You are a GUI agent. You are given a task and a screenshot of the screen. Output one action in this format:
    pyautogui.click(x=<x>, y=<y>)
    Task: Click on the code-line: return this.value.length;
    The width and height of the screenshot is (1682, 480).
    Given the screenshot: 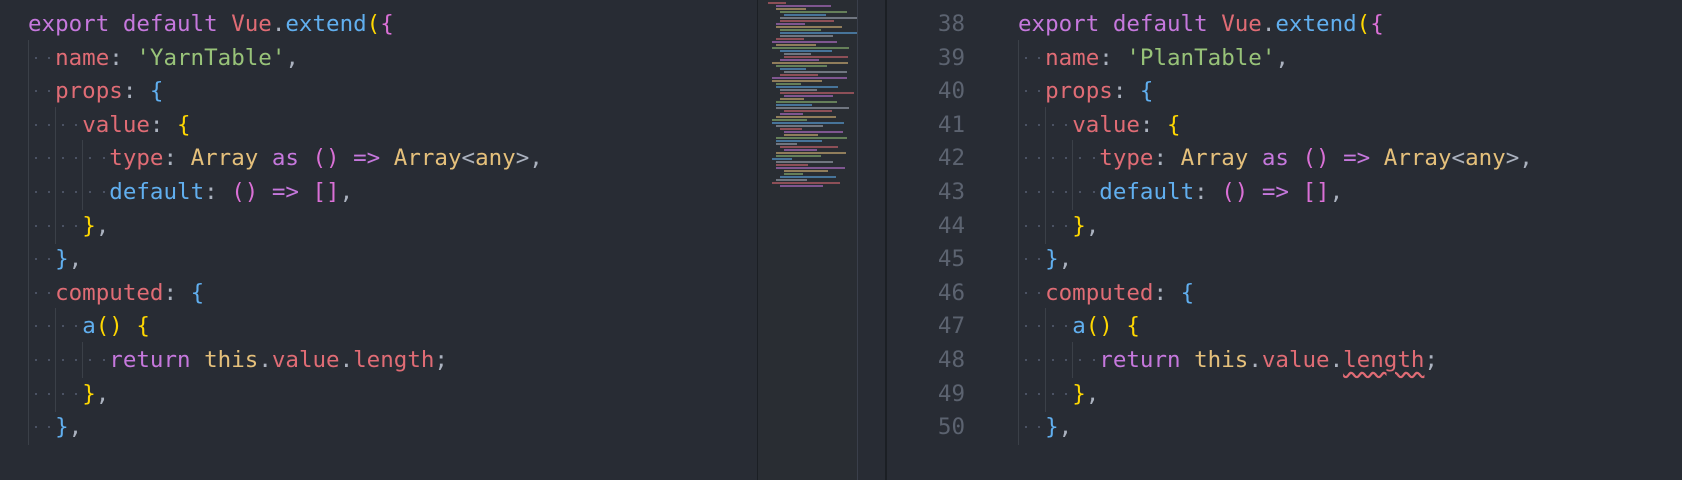 What is the action you would take?
    pyautogui.click(x=378, y=360)
    